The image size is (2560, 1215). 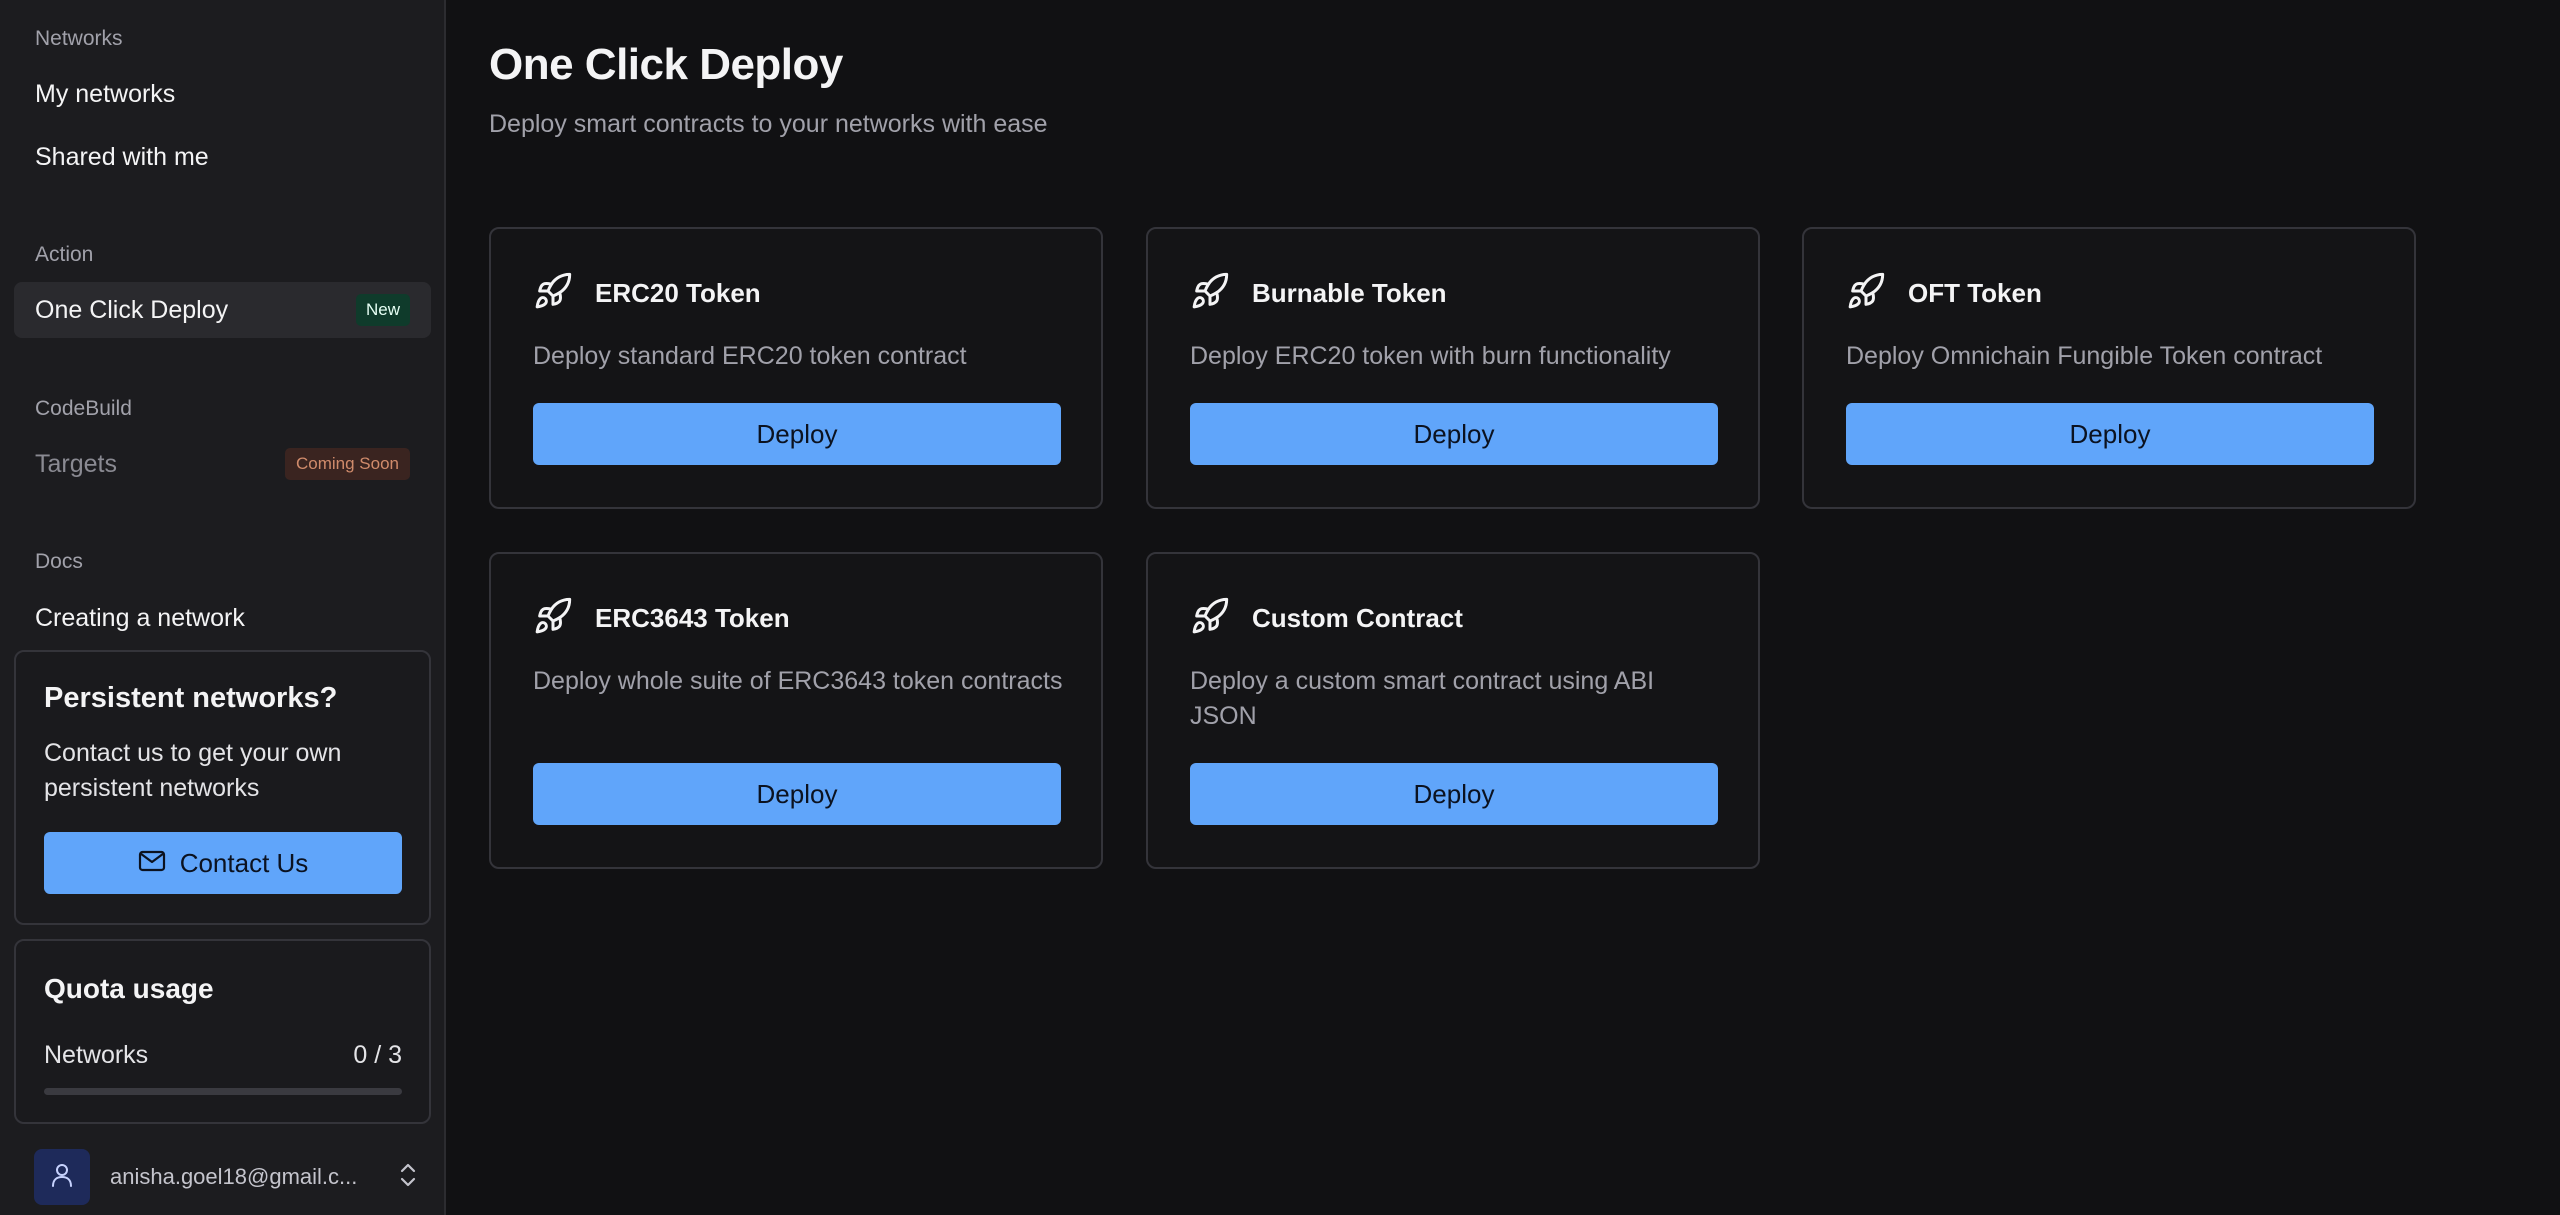 I want to click on card-header: OFT Token, so click(x=1944, y=293).